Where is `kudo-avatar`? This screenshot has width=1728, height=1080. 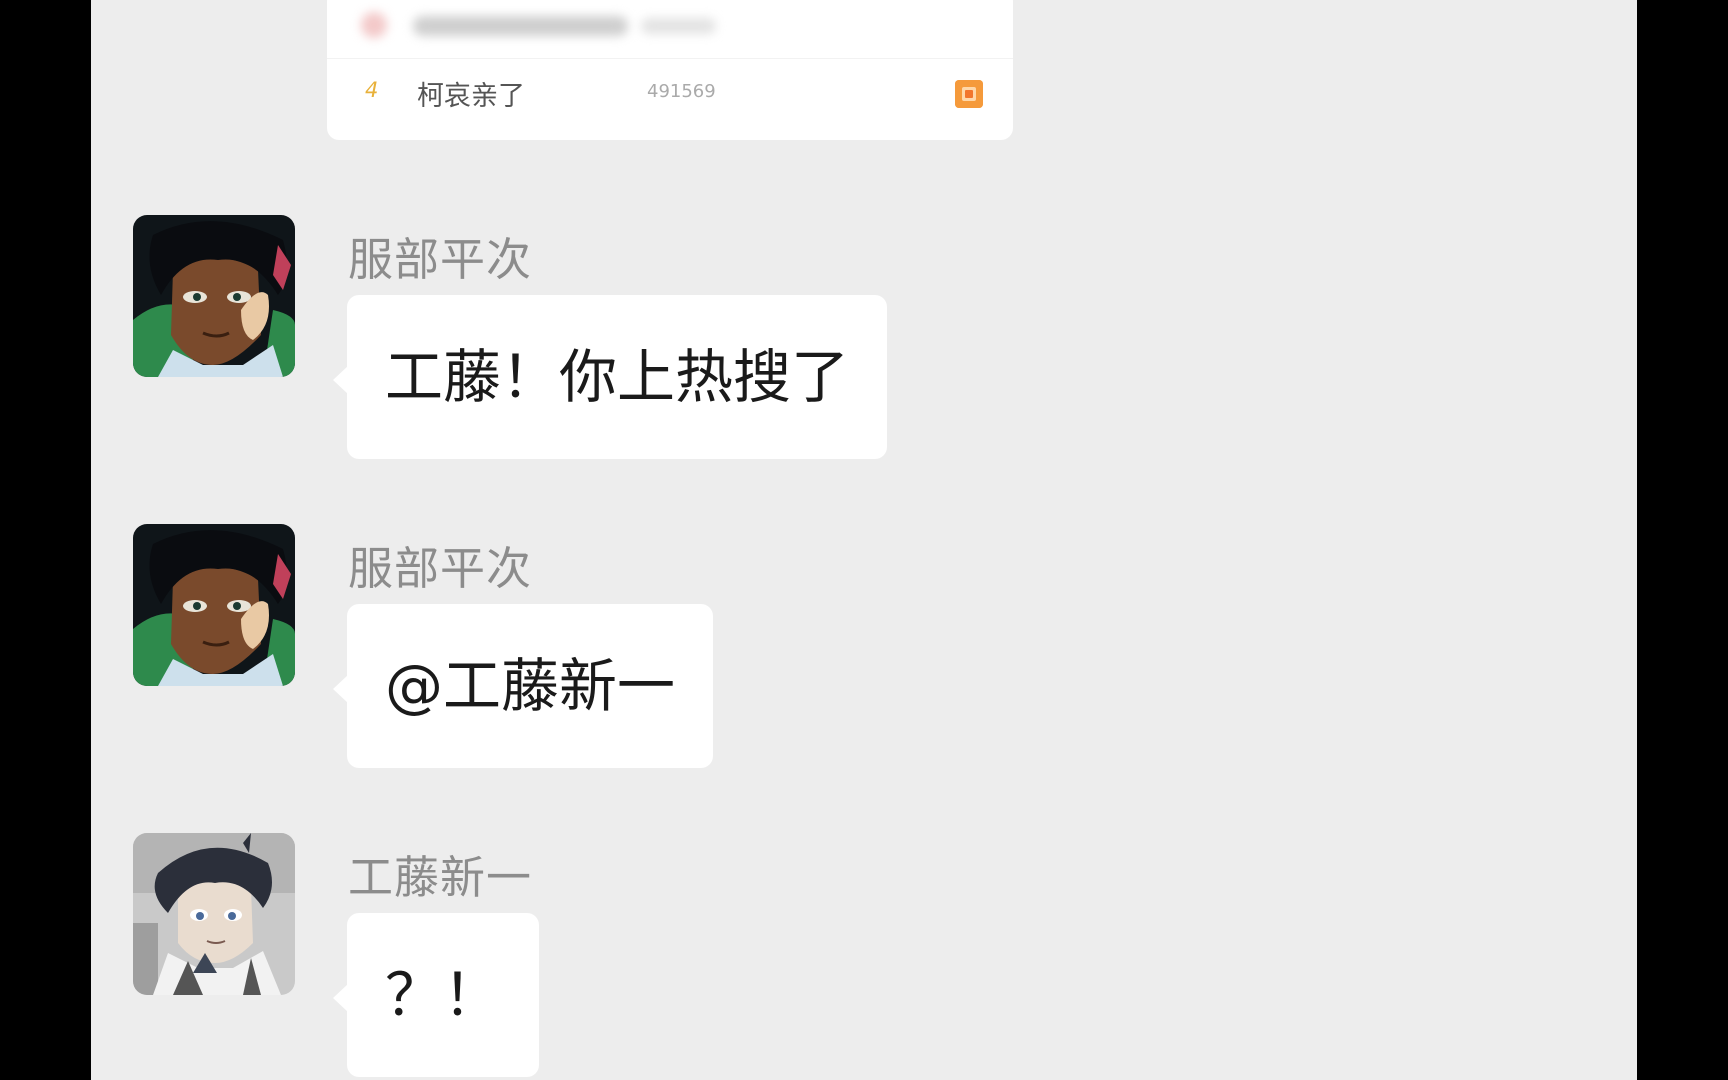 kudo-avatar is located at coordinates (214, 914).